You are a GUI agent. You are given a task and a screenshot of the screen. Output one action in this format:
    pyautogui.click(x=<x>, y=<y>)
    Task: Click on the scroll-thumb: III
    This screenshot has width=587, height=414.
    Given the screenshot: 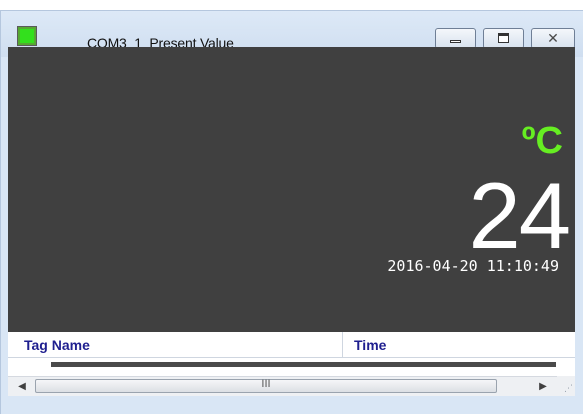 What is the action you would take?
    pyautogui.click(x=266, y=385)
    